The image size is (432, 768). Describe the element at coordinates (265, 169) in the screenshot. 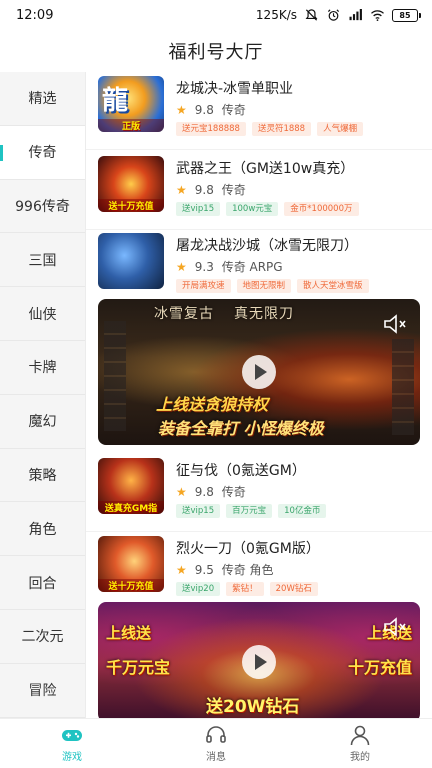

I see `game-title: 武器之王（GM送10w真充）` at that location.